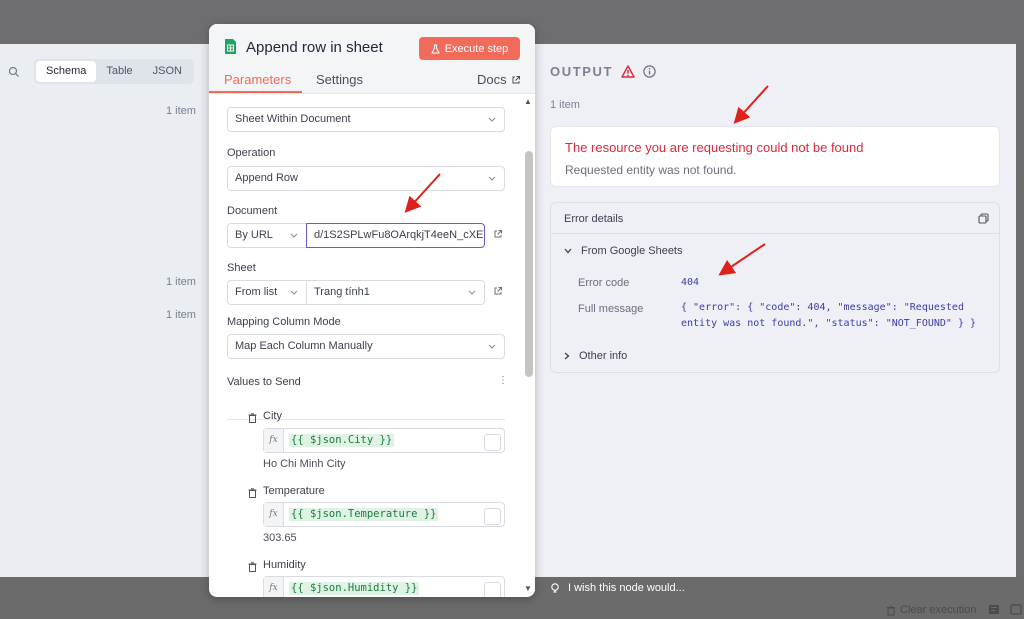 Image resolution: width=1024 pixels, height=619 pixels. What do you see at coordinates (1005, 609) in the screenshot?
I see `canvas-footer-tools` at bounding box center [1005, 609].